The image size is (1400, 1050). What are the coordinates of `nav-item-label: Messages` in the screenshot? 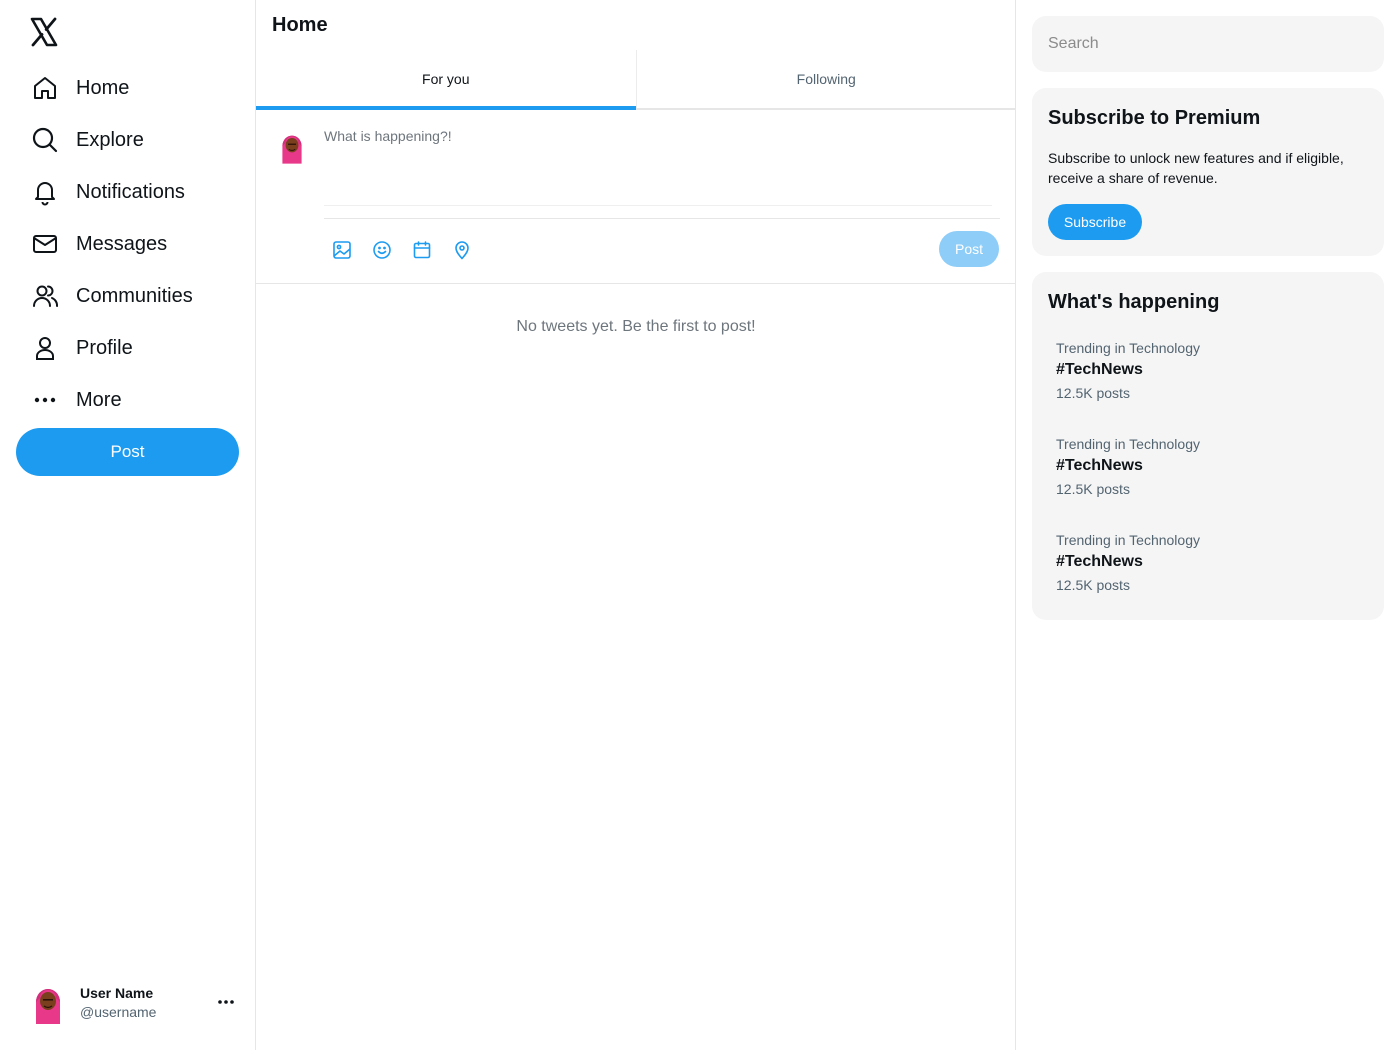 It's located at (122, 243).